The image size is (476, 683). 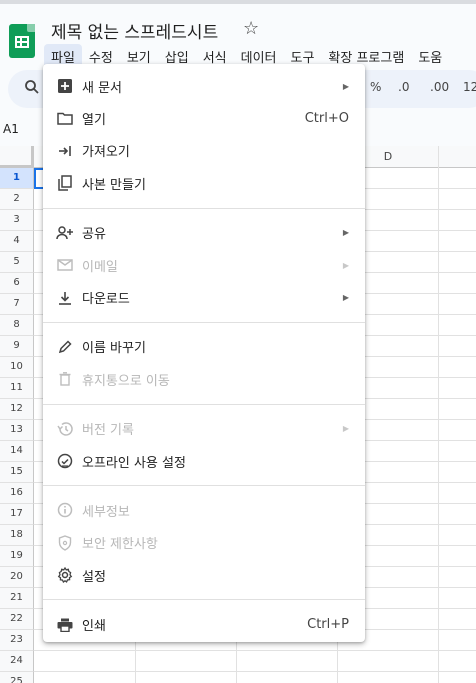 I want to click on row-header: 5, so click(x=17, y=262).